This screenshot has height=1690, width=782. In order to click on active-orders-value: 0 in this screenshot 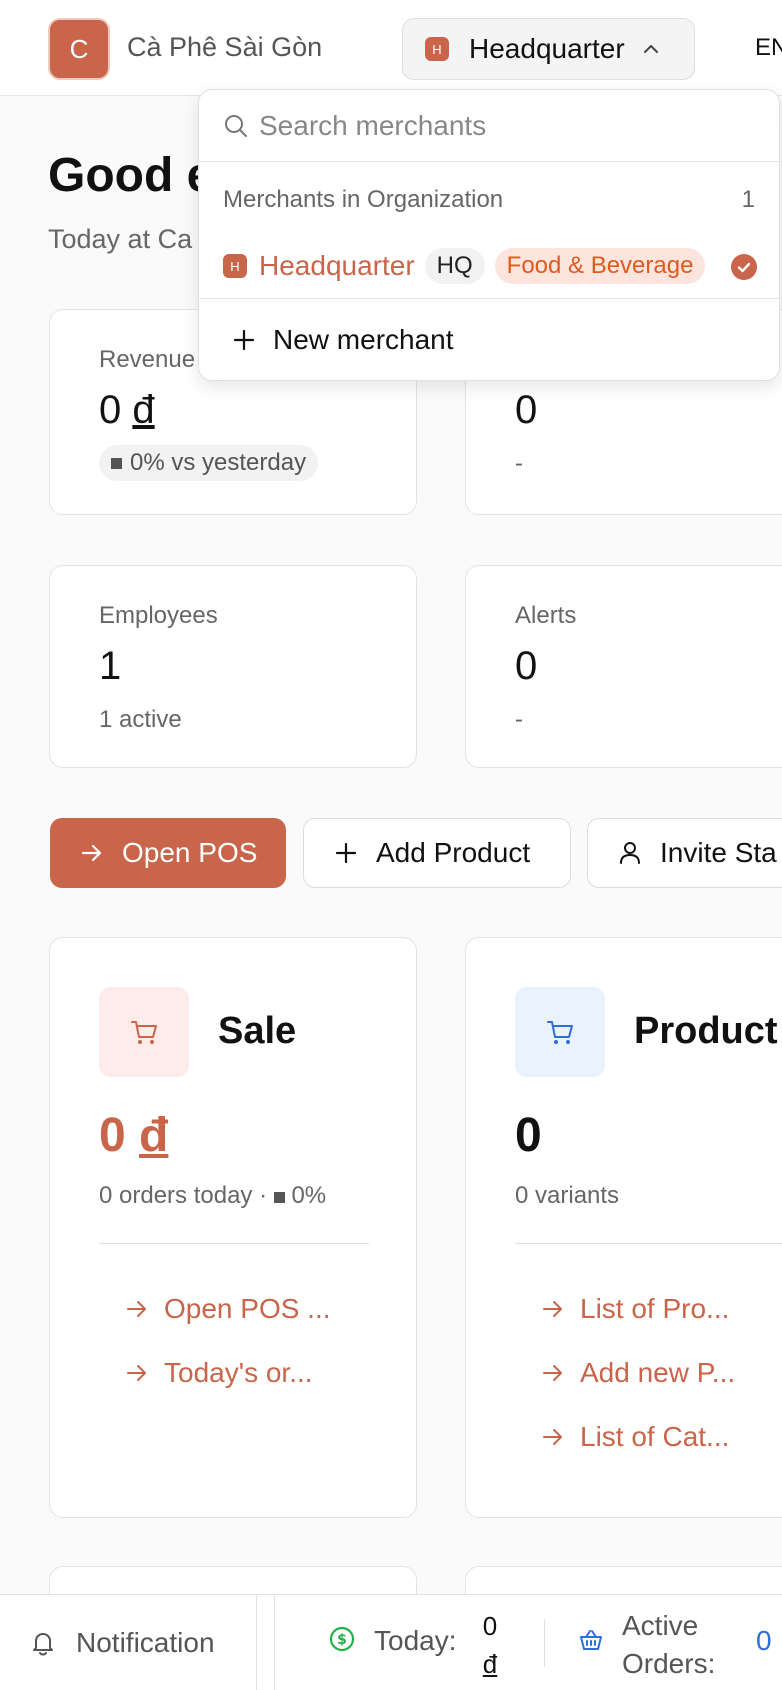, I will do `click(764, 1640)`.